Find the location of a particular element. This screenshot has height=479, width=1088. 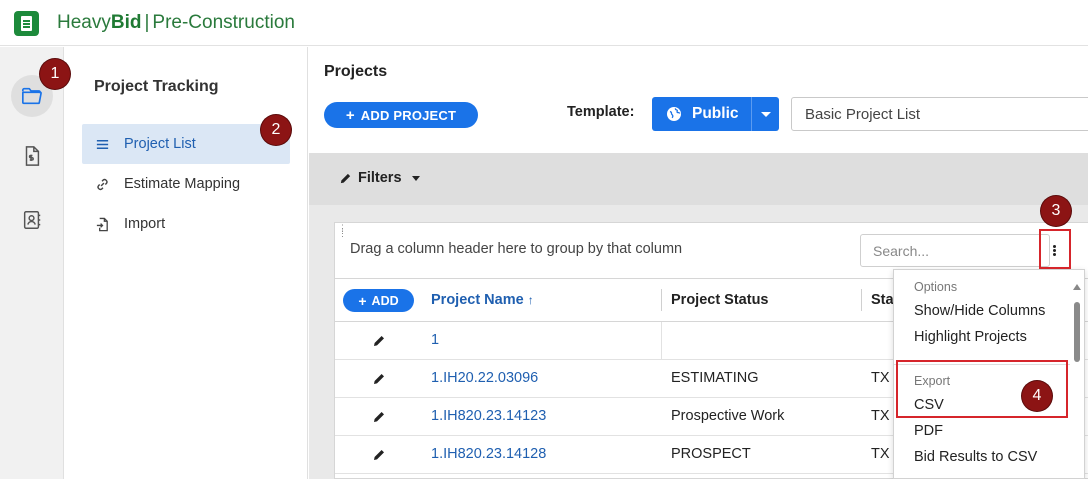

icon-rail is located at coordinates (32, 263).